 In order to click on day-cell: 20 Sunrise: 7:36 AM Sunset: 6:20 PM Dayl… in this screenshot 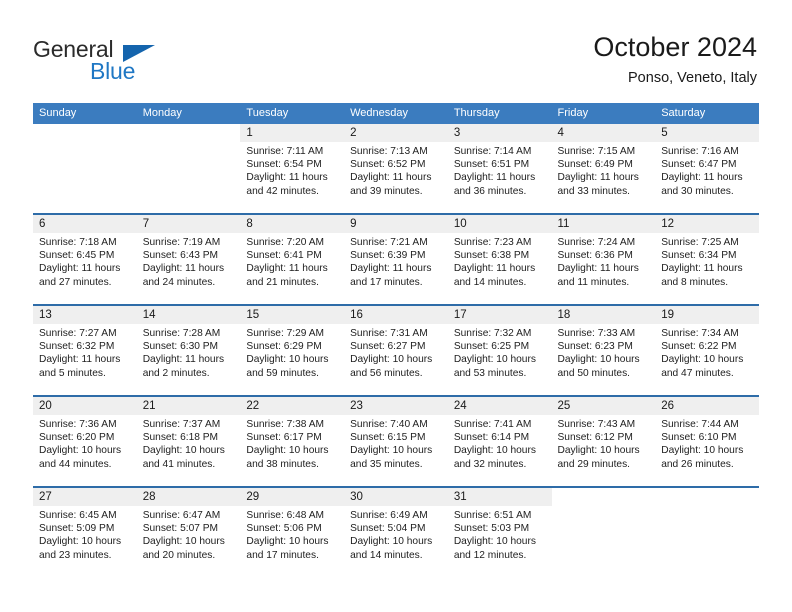, I will do `click(85, 441)`.